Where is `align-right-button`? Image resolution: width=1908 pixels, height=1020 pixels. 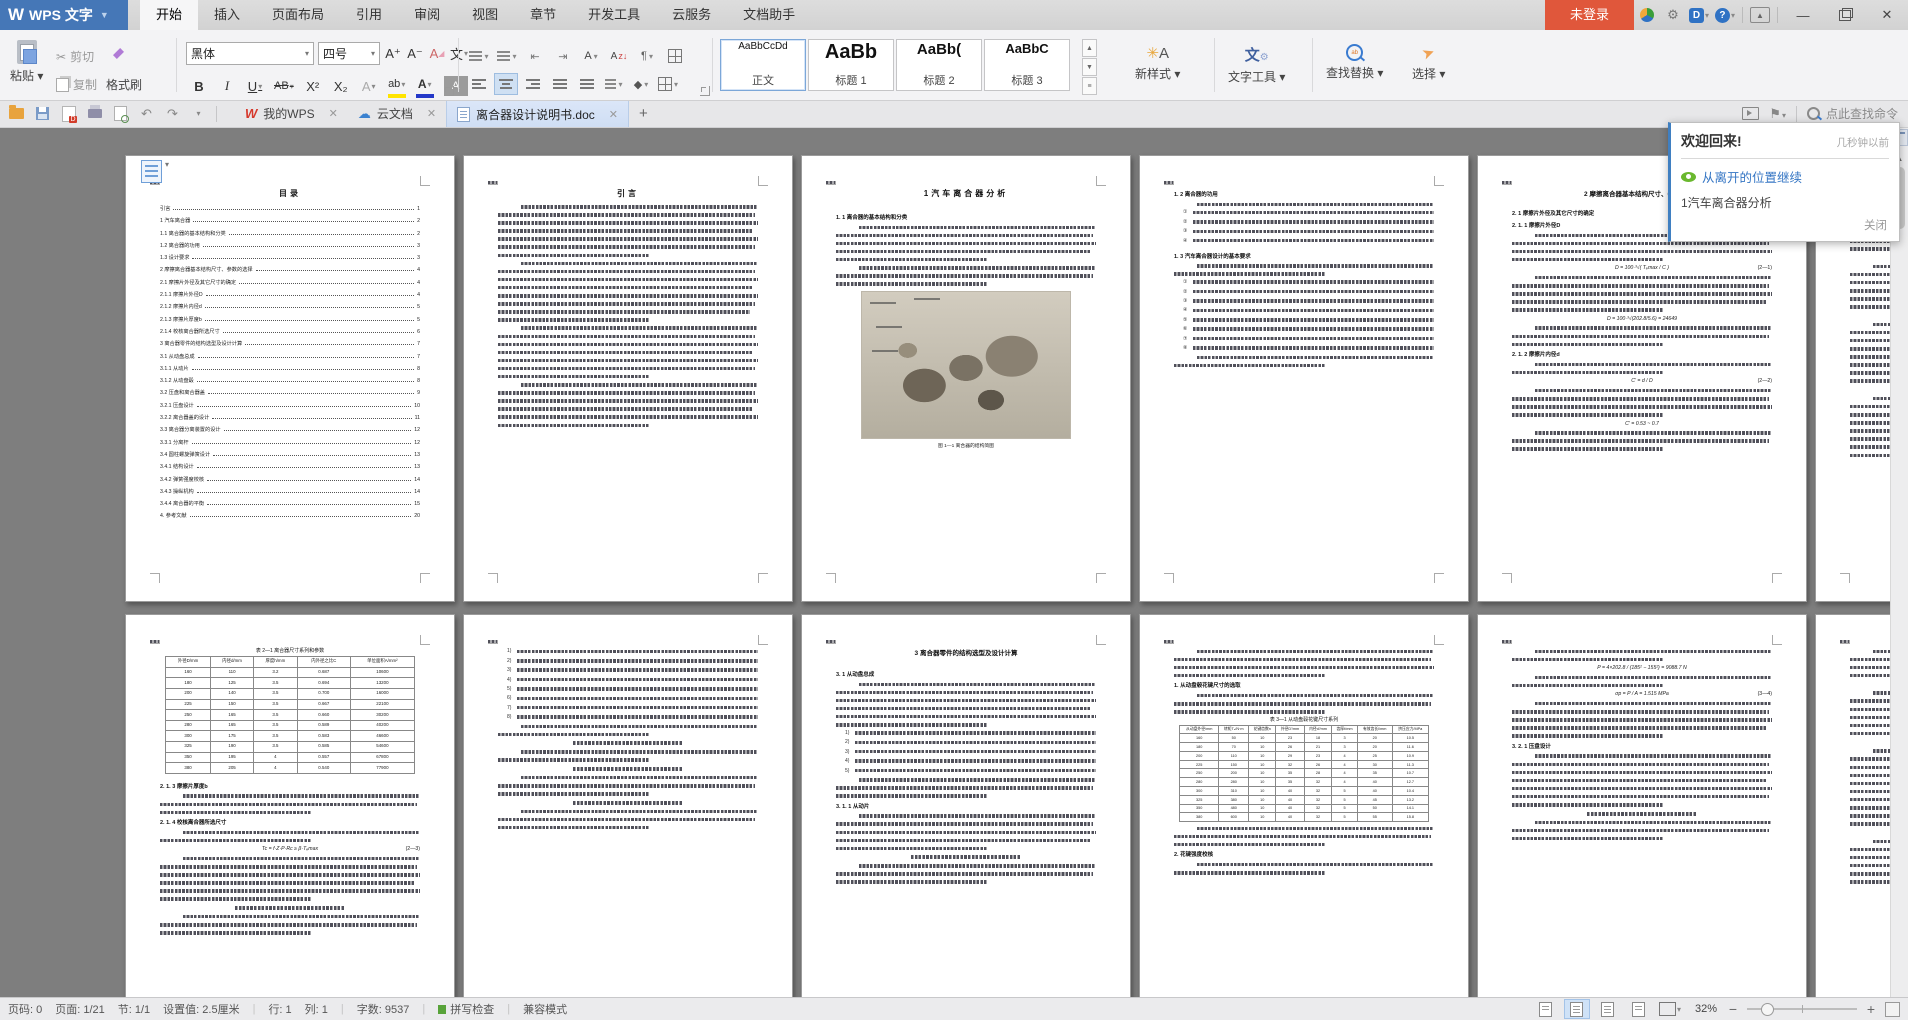 align-right-button is located at coordinates (533, 84).